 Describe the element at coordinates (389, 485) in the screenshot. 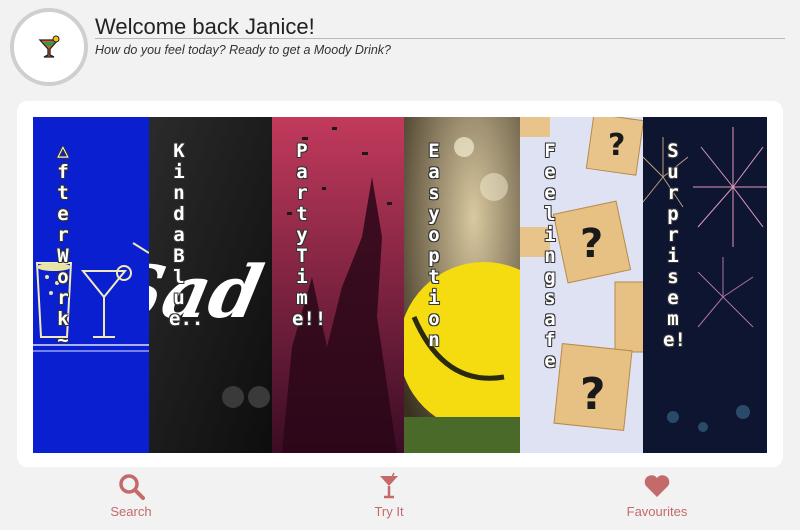

I see `cocktail-glass-icon` at that location.